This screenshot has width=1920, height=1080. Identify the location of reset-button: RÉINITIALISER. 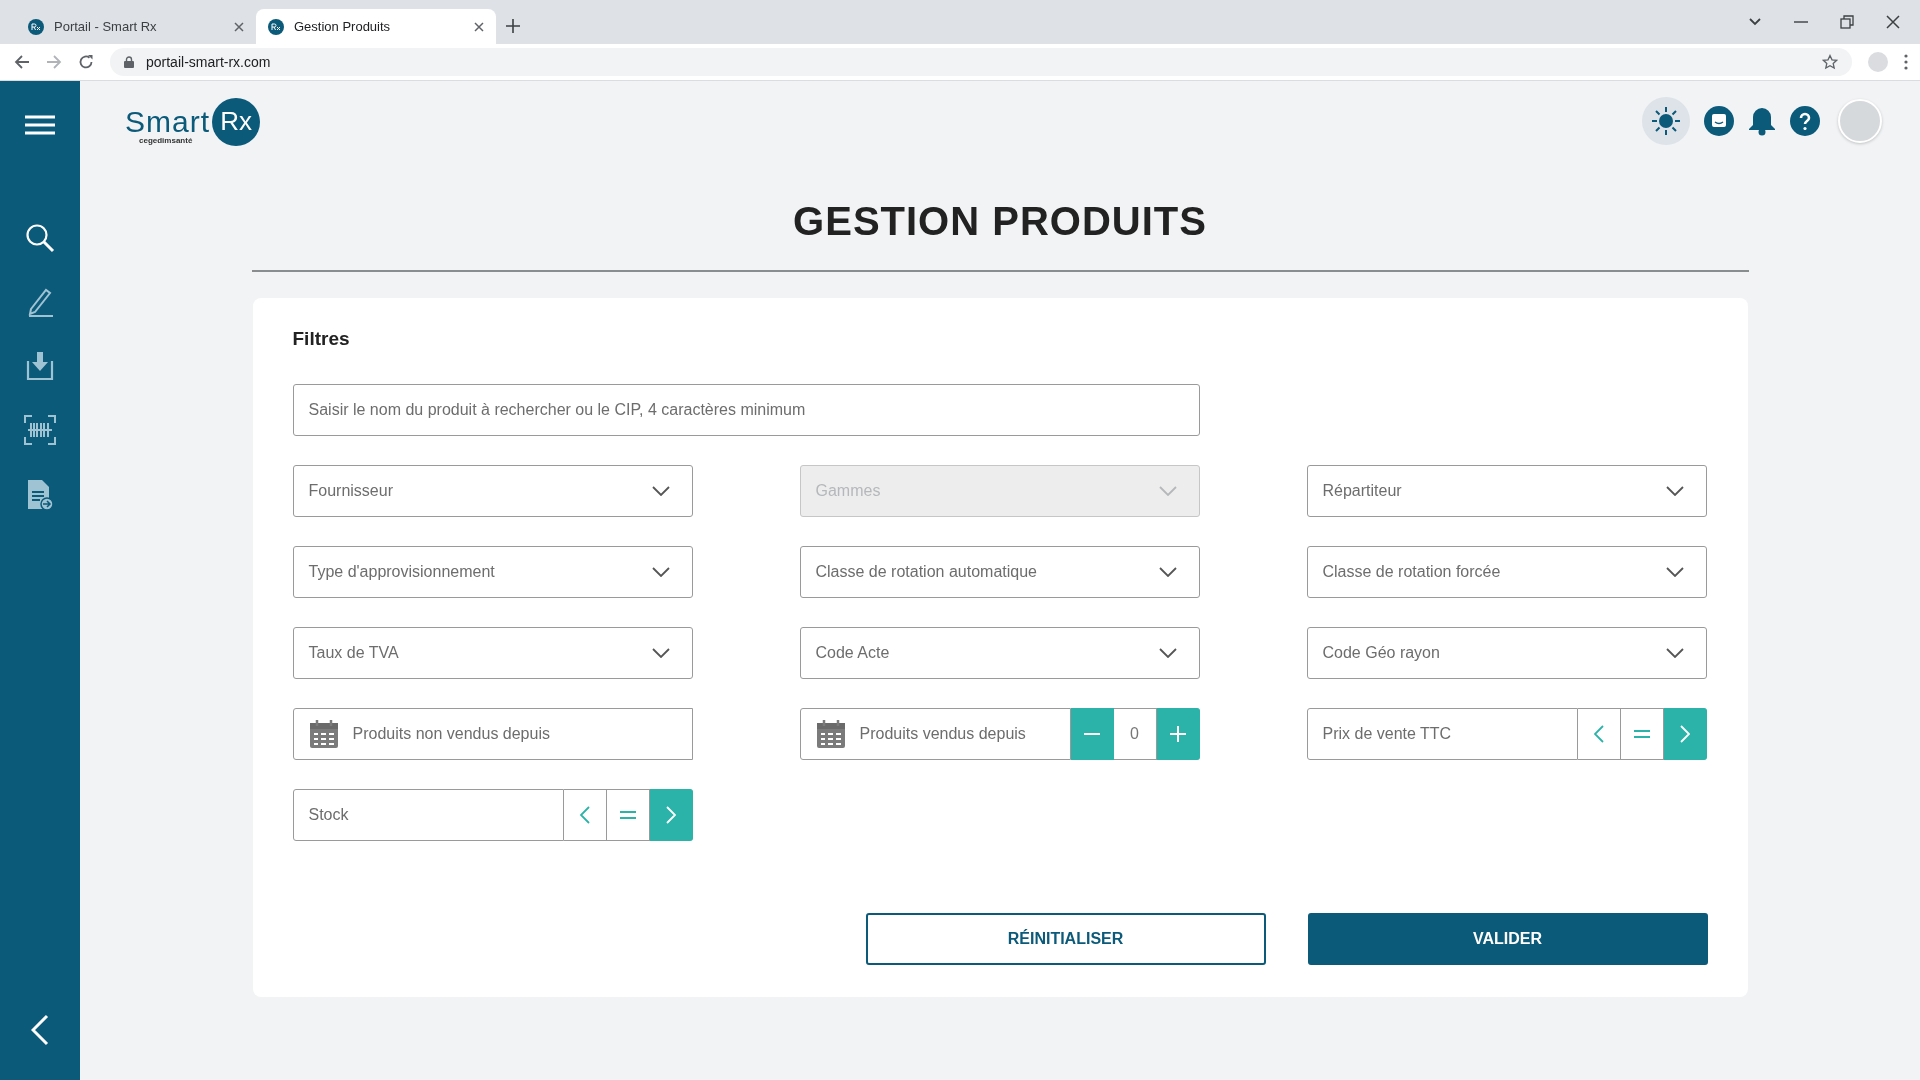
(1065, 939).